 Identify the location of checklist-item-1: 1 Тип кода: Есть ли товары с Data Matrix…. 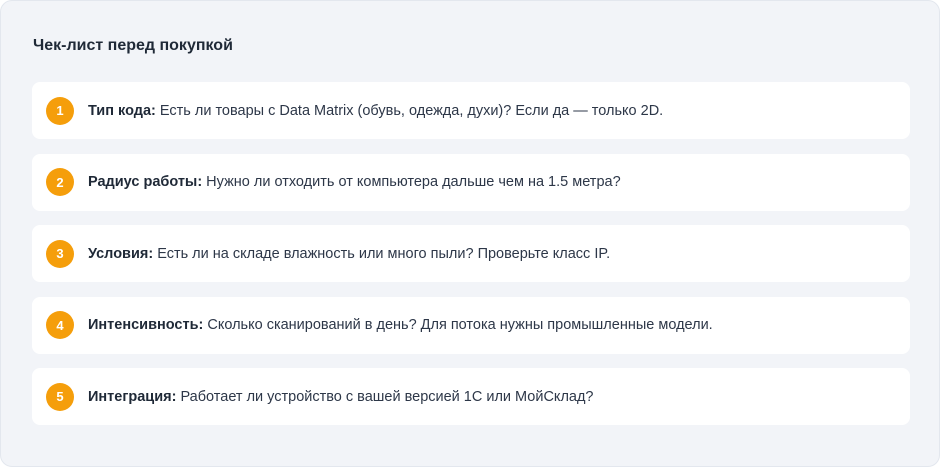
(471, 110).